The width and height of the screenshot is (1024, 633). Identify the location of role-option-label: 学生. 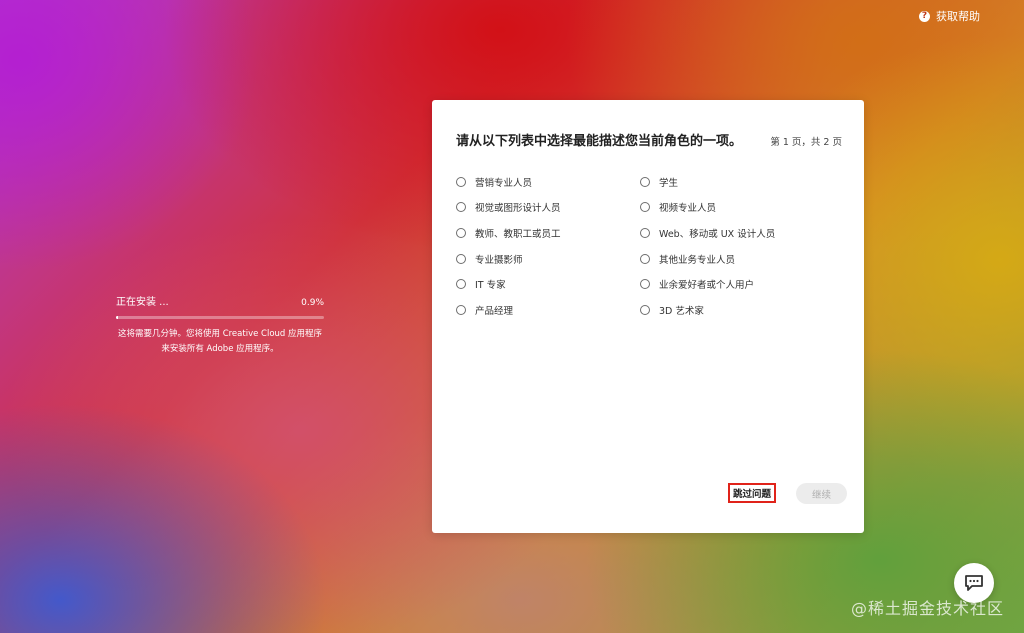
(669, 183).